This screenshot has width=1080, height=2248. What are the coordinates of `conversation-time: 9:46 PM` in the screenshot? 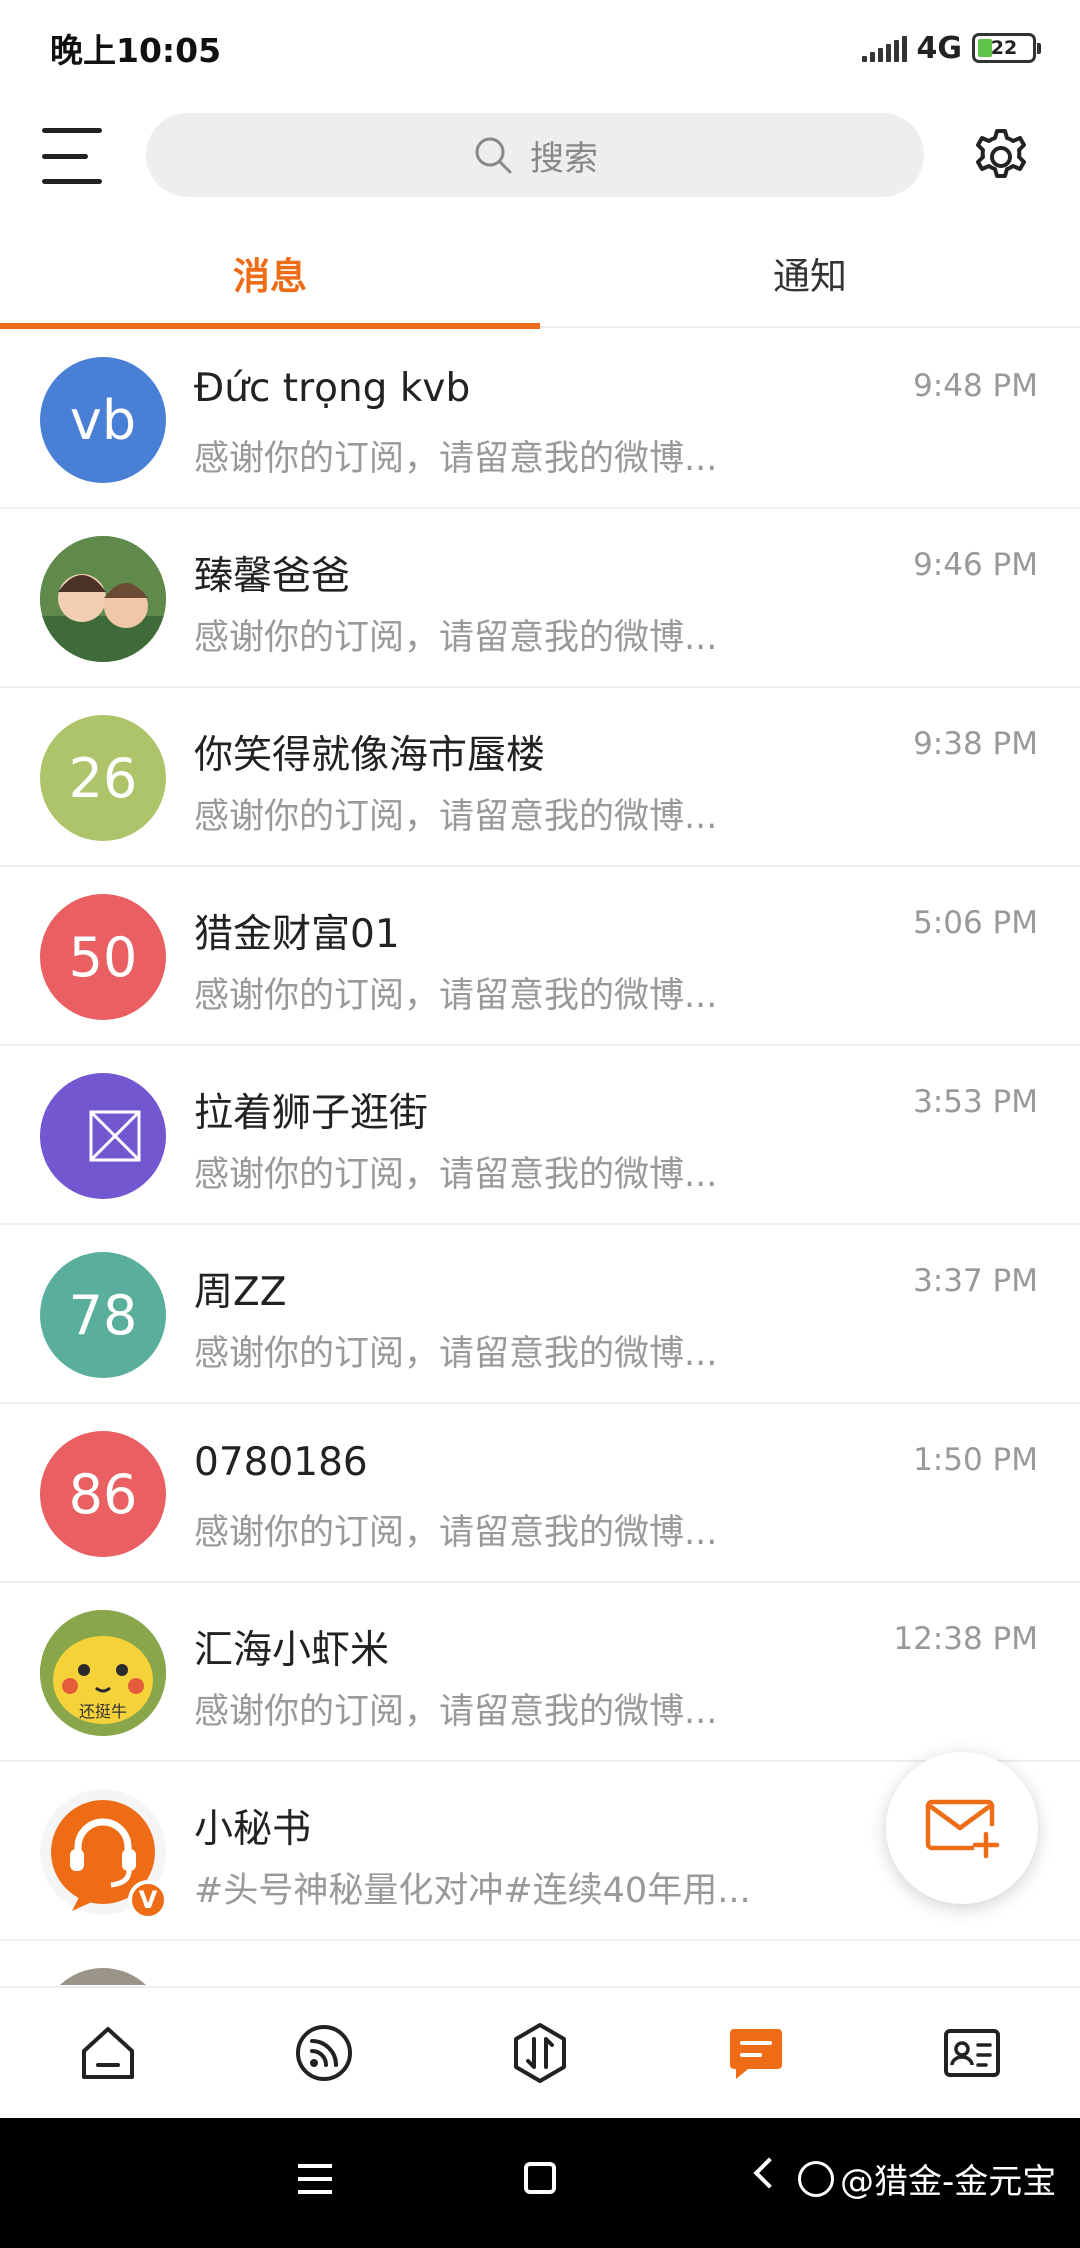 It's located at (975, 565).